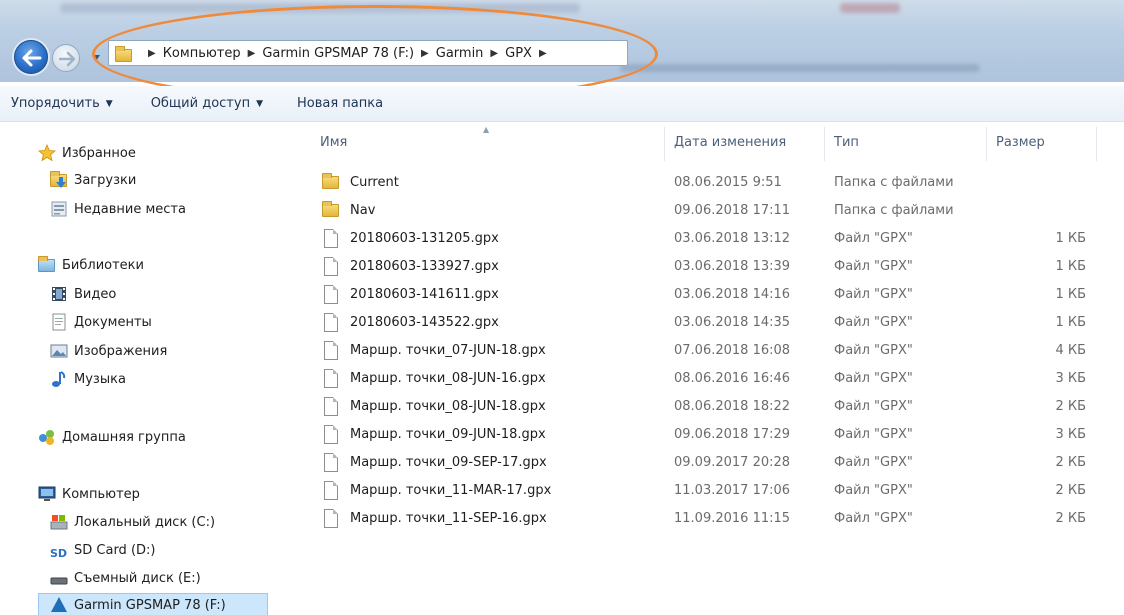  I want to click on back-button, so click(31, 57).